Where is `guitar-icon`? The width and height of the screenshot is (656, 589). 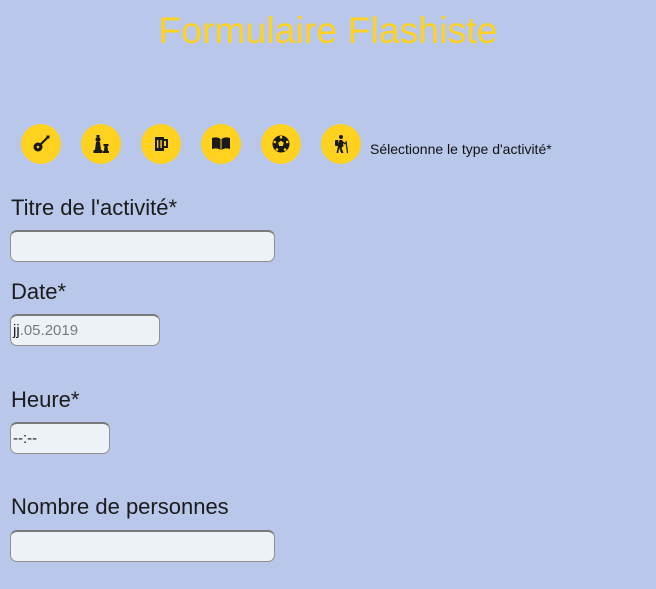 guitar-icon is located at coordinates (41, 144).